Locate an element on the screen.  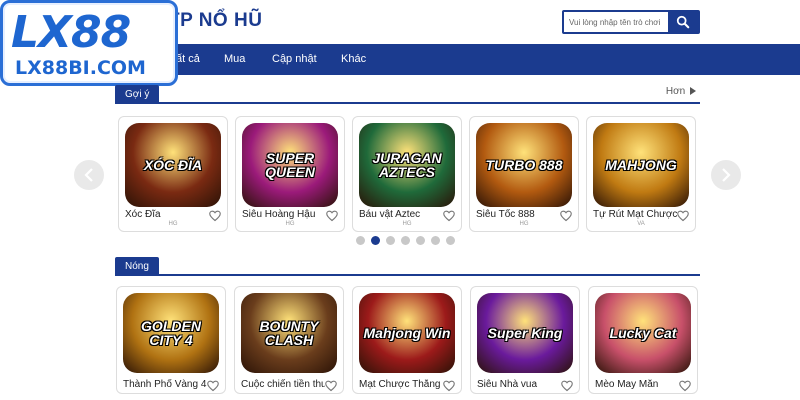
game-thumbnail: Lucky Cat is located at coordinates (643, 333).